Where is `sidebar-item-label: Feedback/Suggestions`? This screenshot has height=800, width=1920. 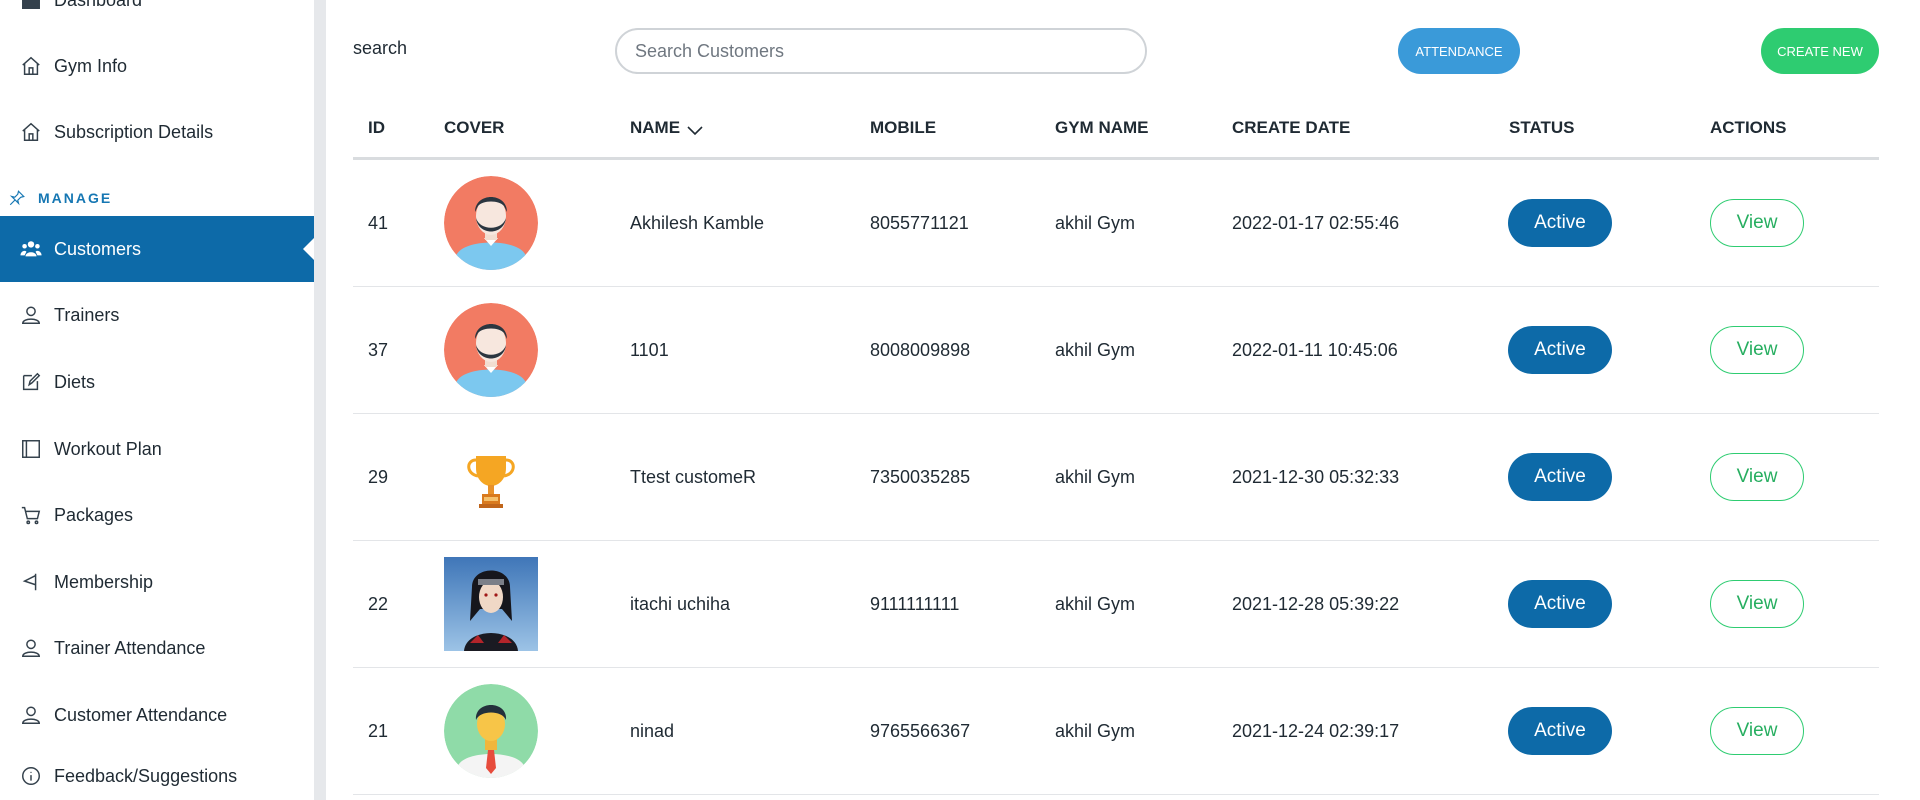
sidebar-item-label: Feedback/Suggestions is located at coordinates (146, 775).